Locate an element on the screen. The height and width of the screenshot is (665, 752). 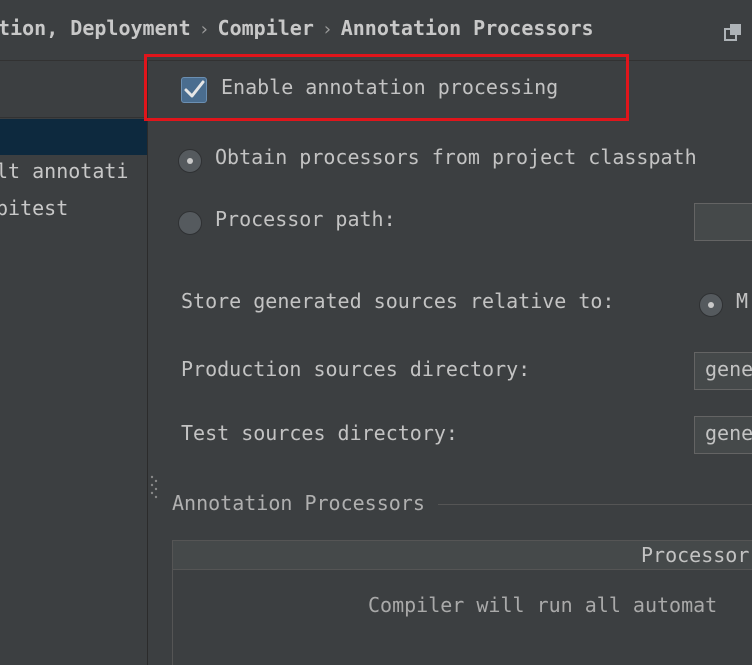
processor-path-radio is located at coordinates (190, 223).